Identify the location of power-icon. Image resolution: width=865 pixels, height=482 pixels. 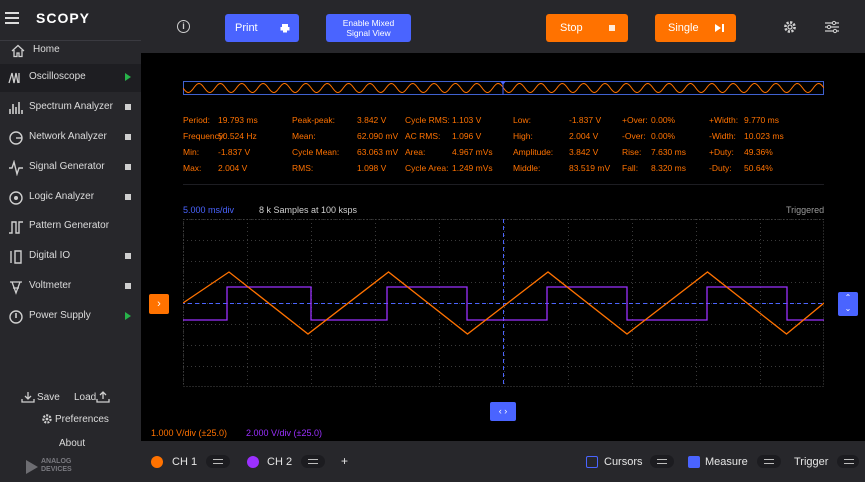
(16, 317).